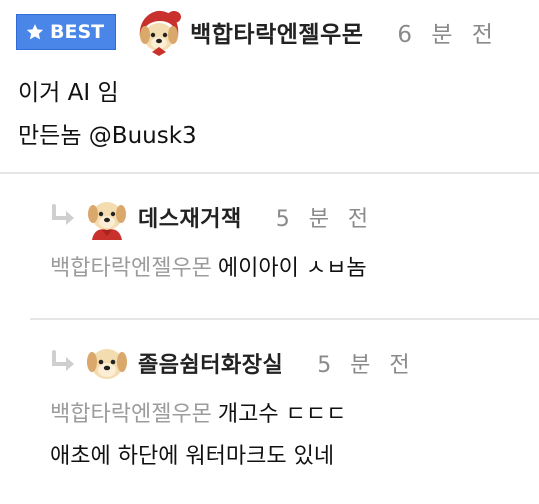 The width and height of the screenshot is (539, 504). I want to click on reply-username: 졸음쉼터화장실, so click(210, 363).